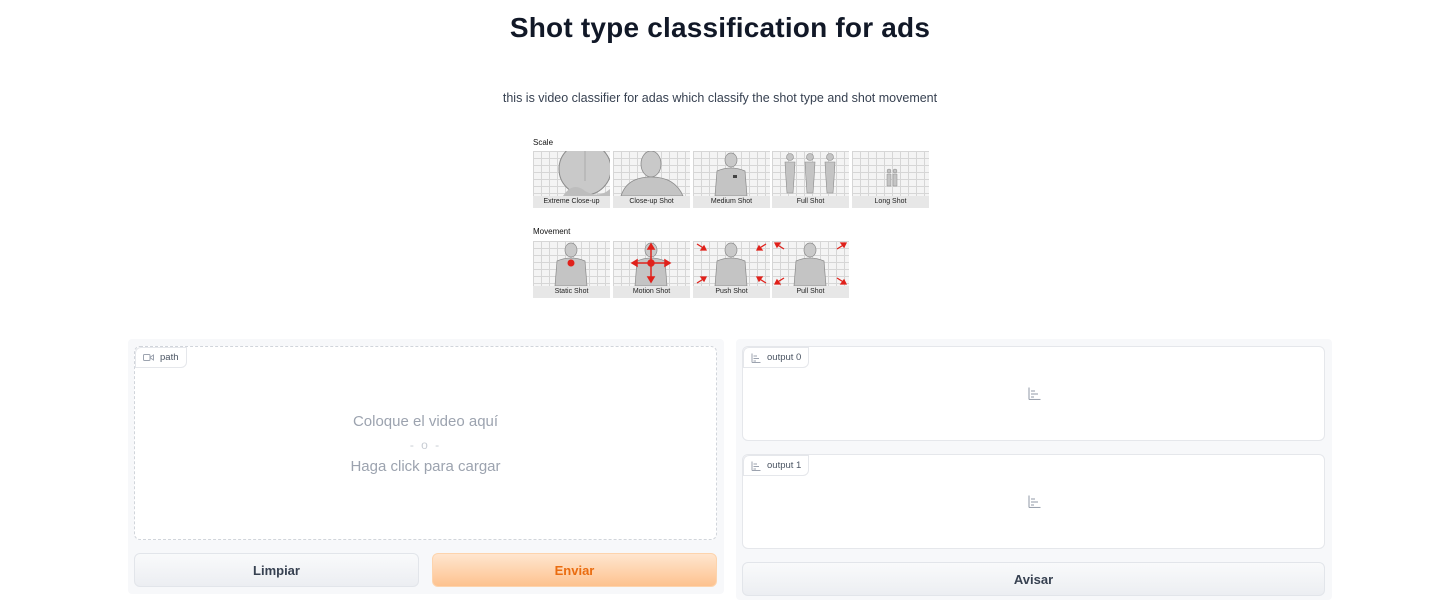  I want to click on output-0-box: output 0, so click(1033, 393).